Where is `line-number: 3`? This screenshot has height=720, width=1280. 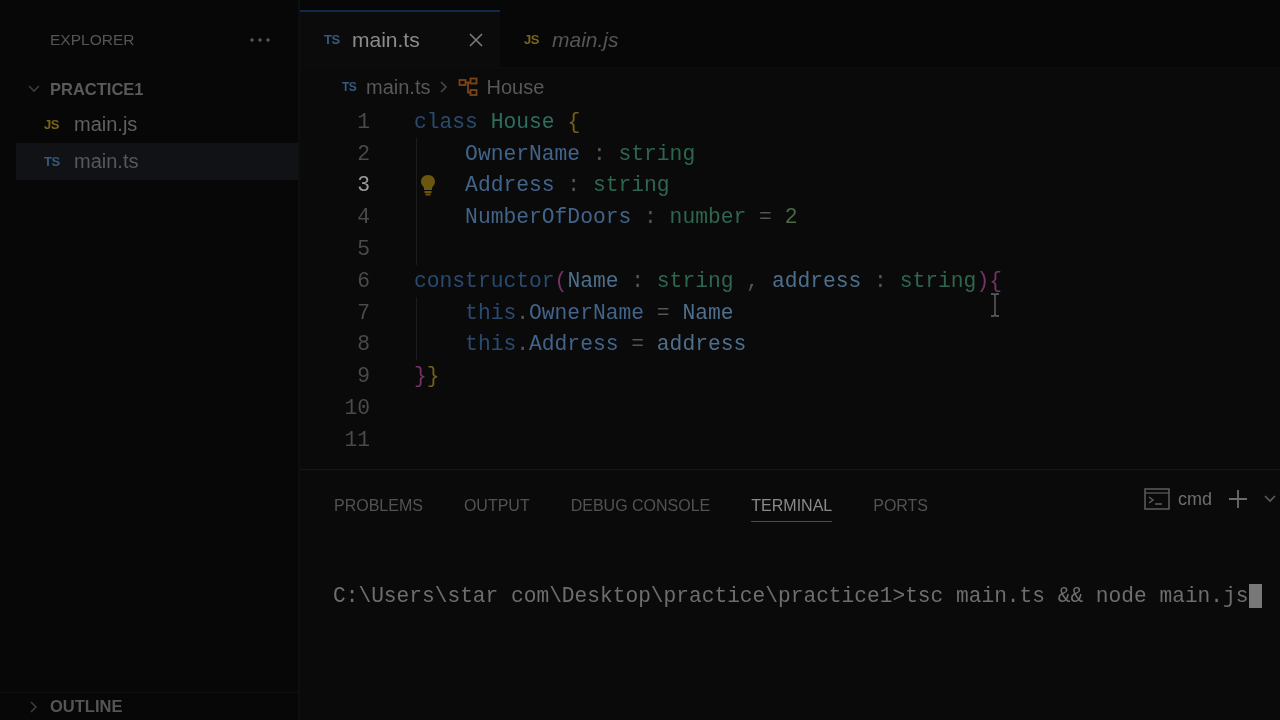
line-number: 3 is located at coordinates (363, 185).